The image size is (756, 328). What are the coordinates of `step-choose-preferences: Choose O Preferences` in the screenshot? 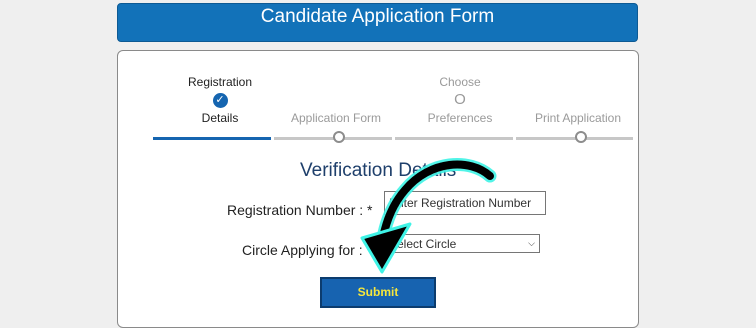 It's located at (460, 100).